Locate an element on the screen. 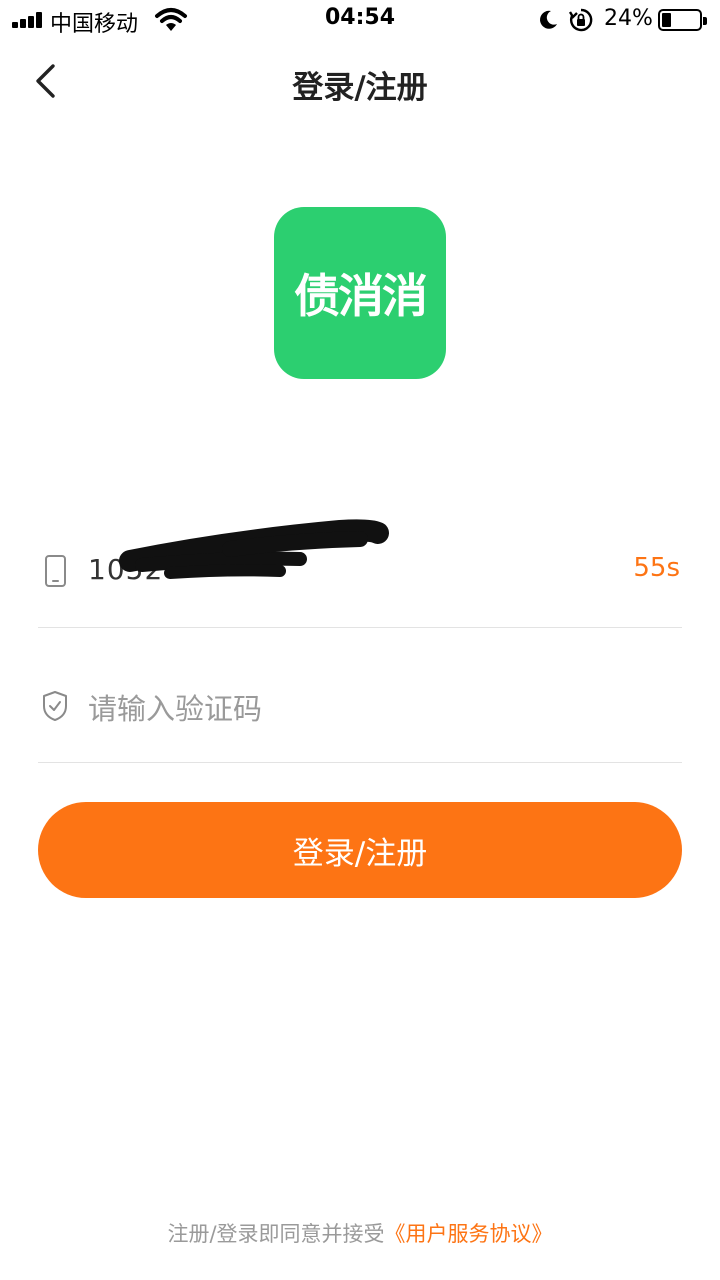 Image resolution: width=720 pixels, height=1280 pixels. resend-code-countdown: 55s is located at coordinates (656, 568).